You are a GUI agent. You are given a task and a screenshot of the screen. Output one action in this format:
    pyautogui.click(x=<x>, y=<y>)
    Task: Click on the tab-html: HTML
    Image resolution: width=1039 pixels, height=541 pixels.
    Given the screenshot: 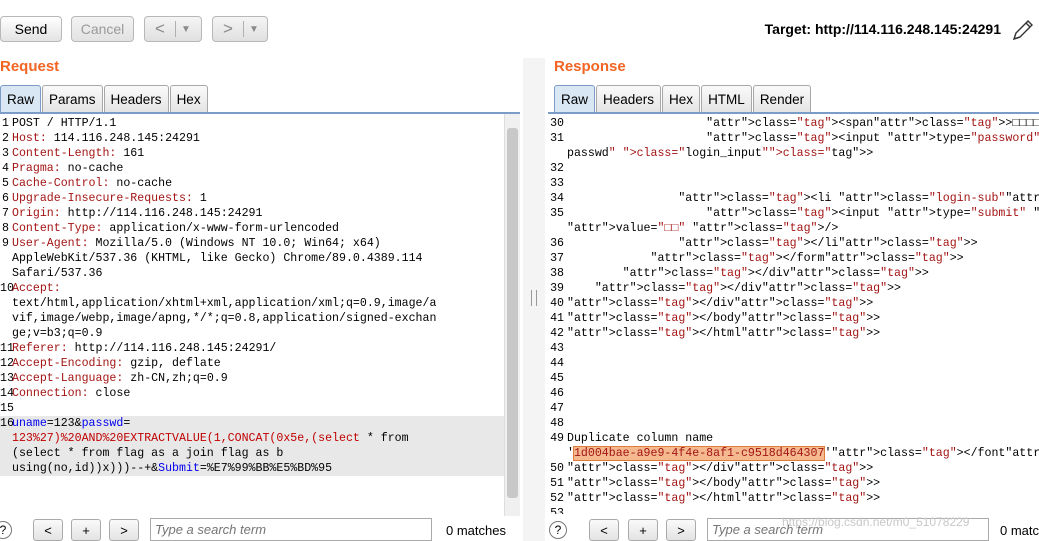 What is the action you would take?
    pyautogui.click(x=726, y=98)
    